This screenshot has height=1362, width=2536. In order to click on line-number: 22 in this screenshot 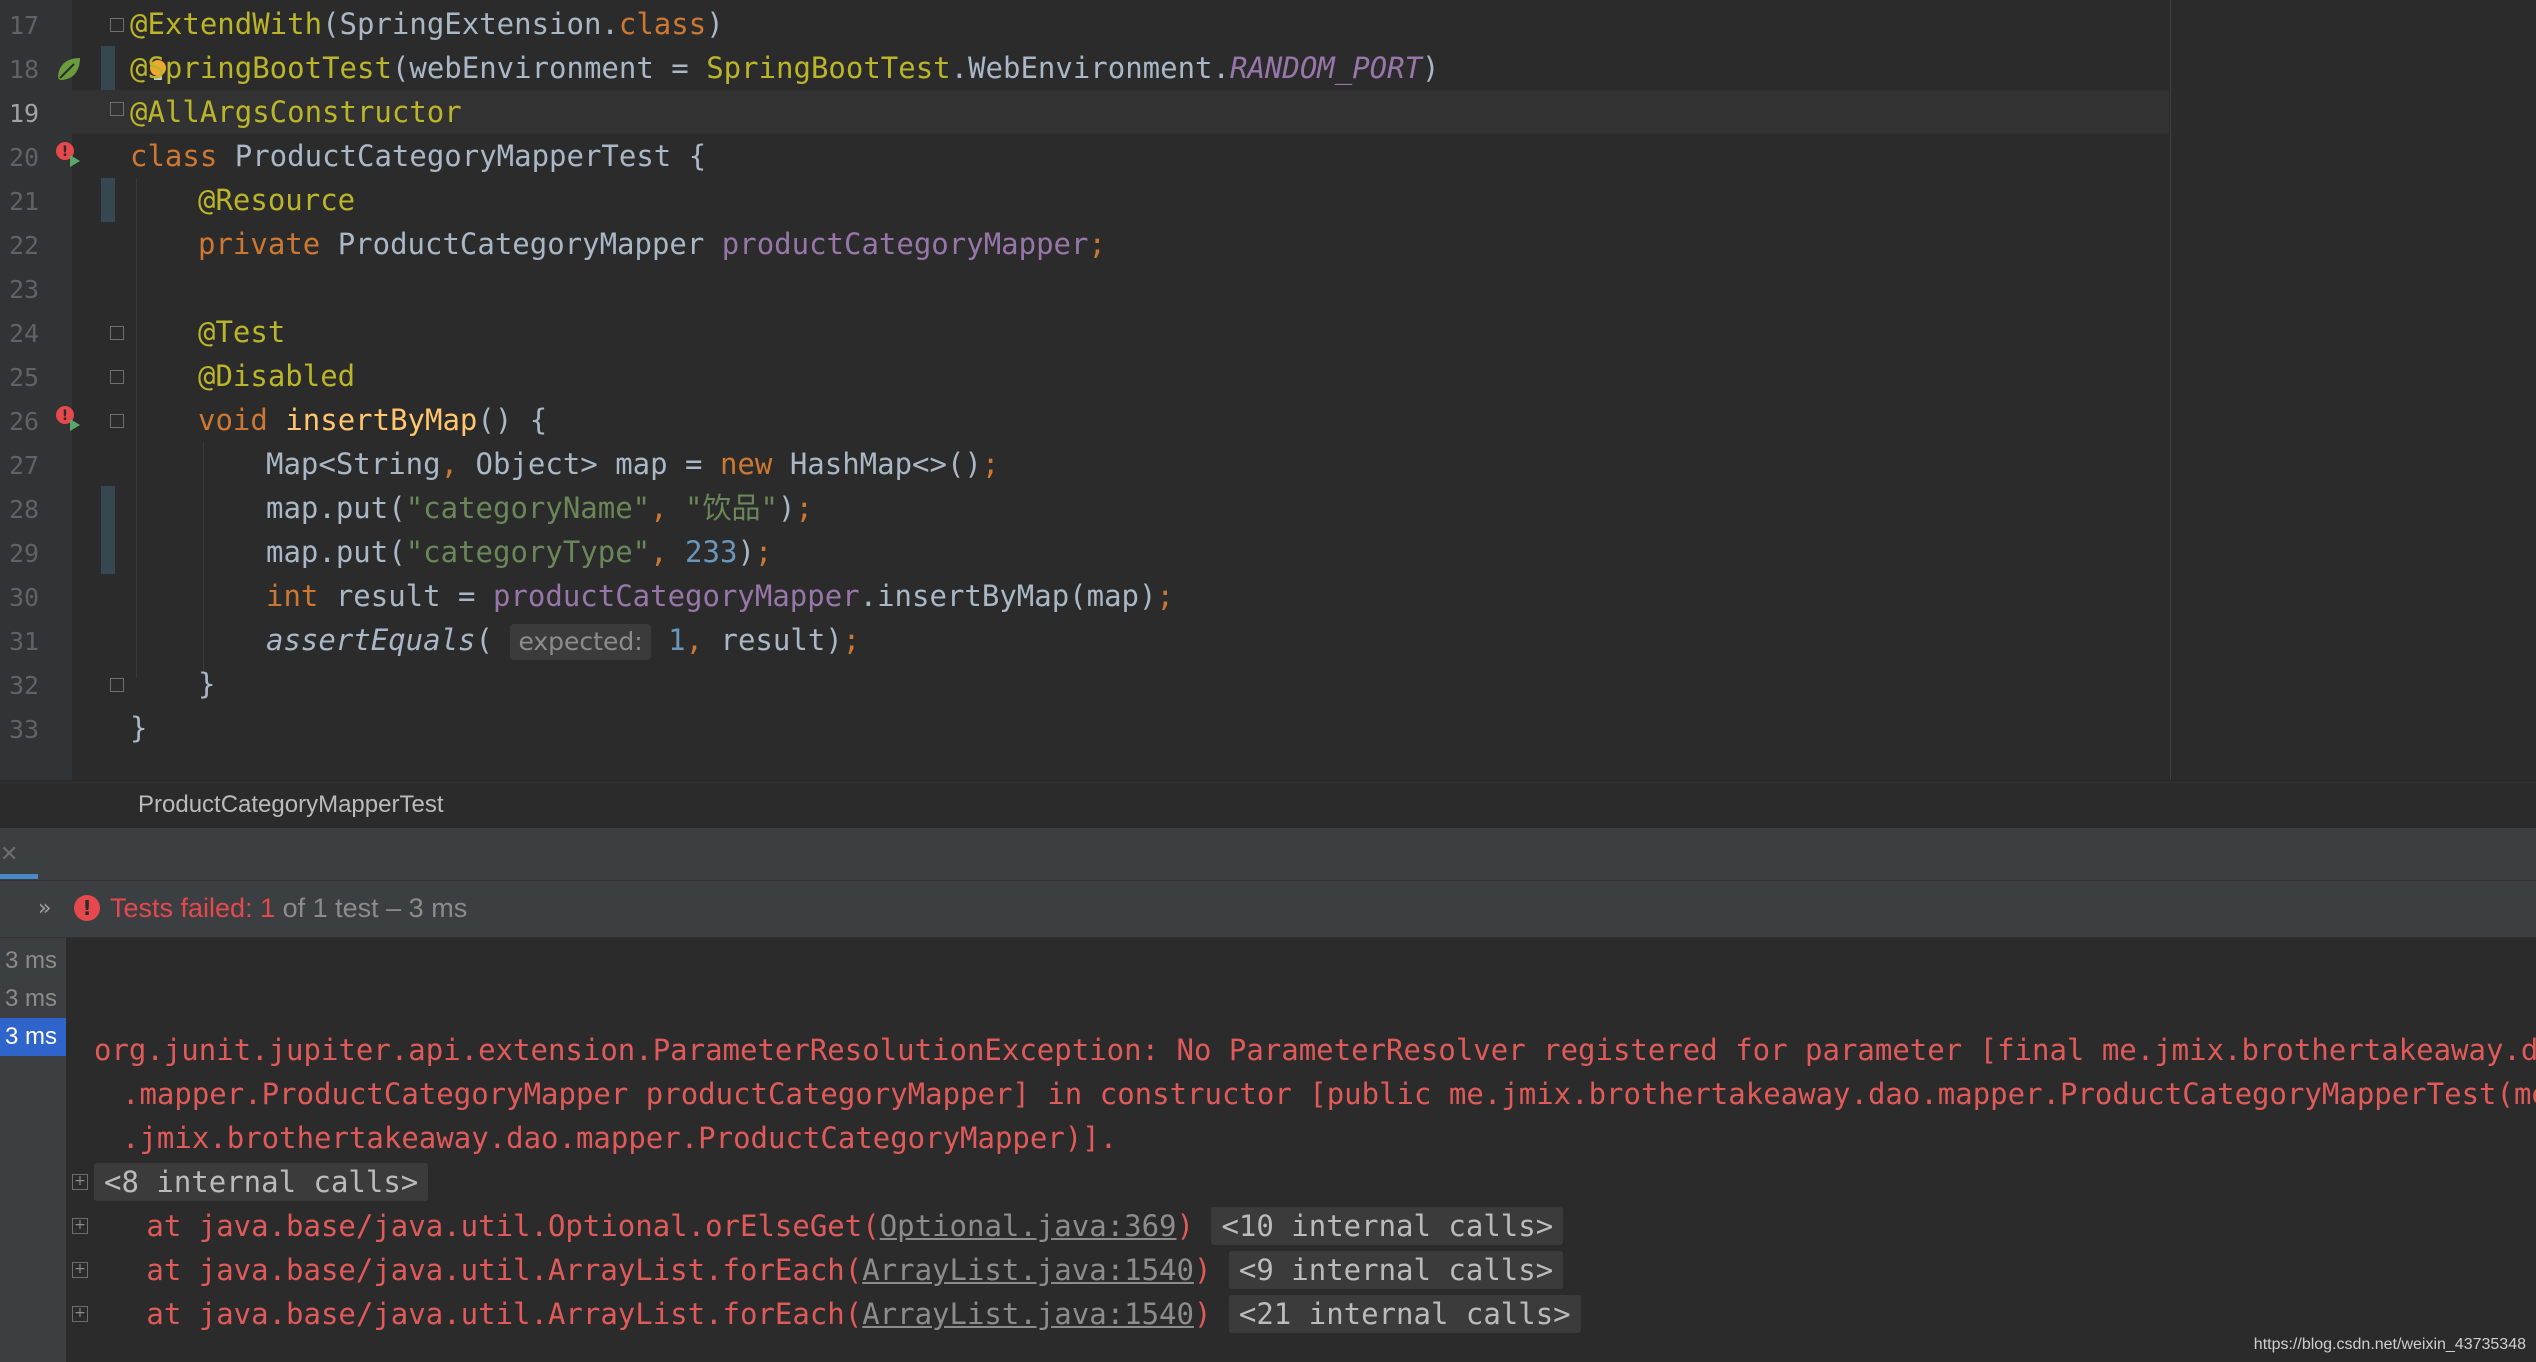, I will do `click(24, 245)`.